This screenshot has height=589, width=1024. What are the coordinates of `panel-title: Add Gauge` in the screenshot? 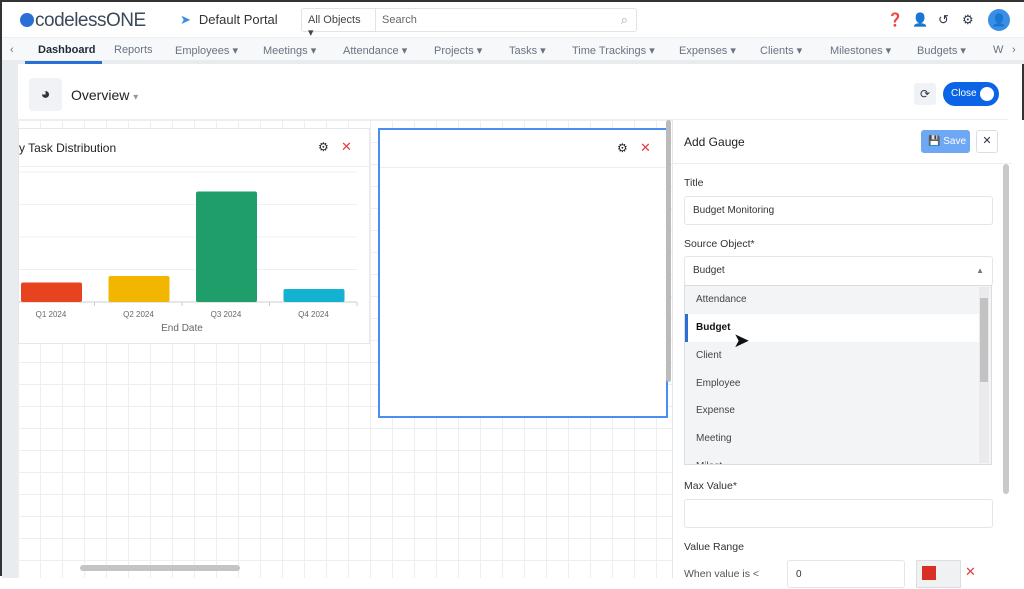 It's located at (714, 142).